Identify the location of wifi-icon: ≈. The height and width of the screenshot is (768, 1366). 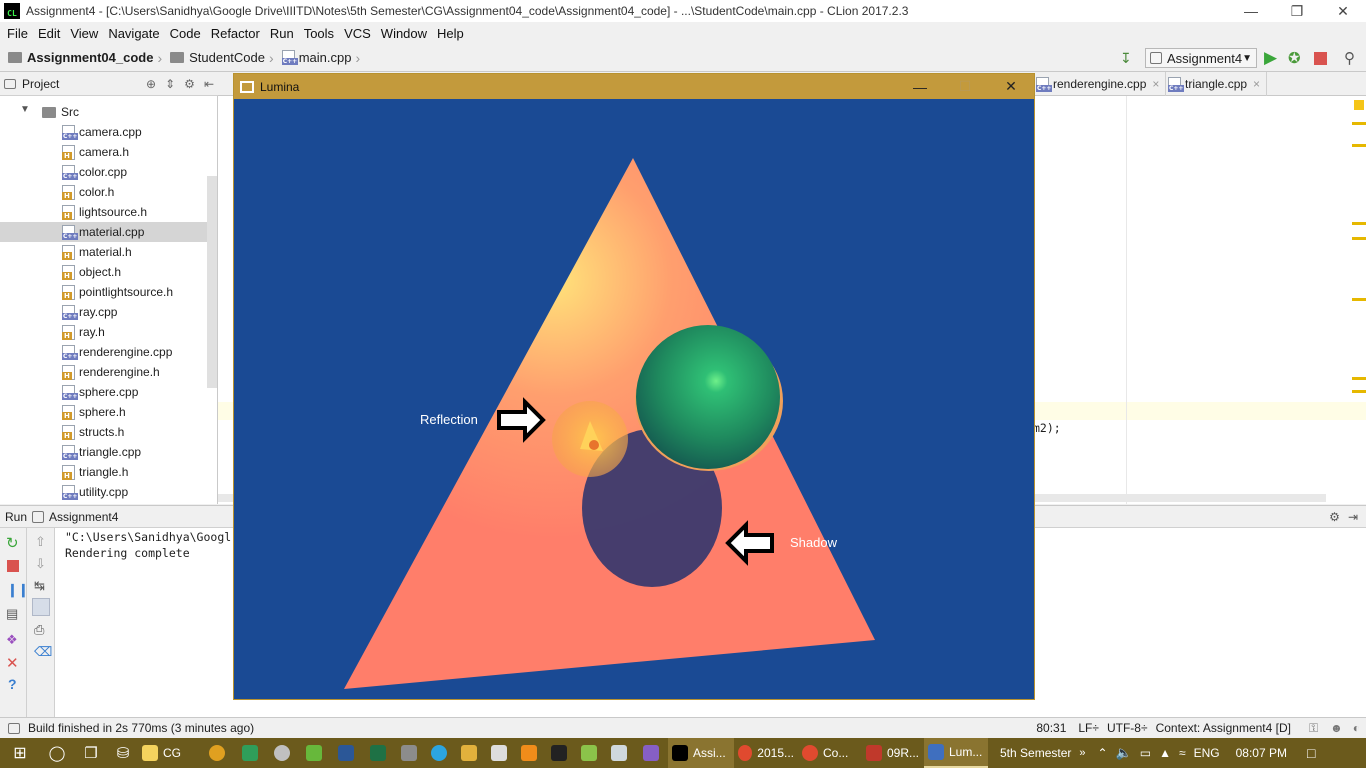
(1182, 753).